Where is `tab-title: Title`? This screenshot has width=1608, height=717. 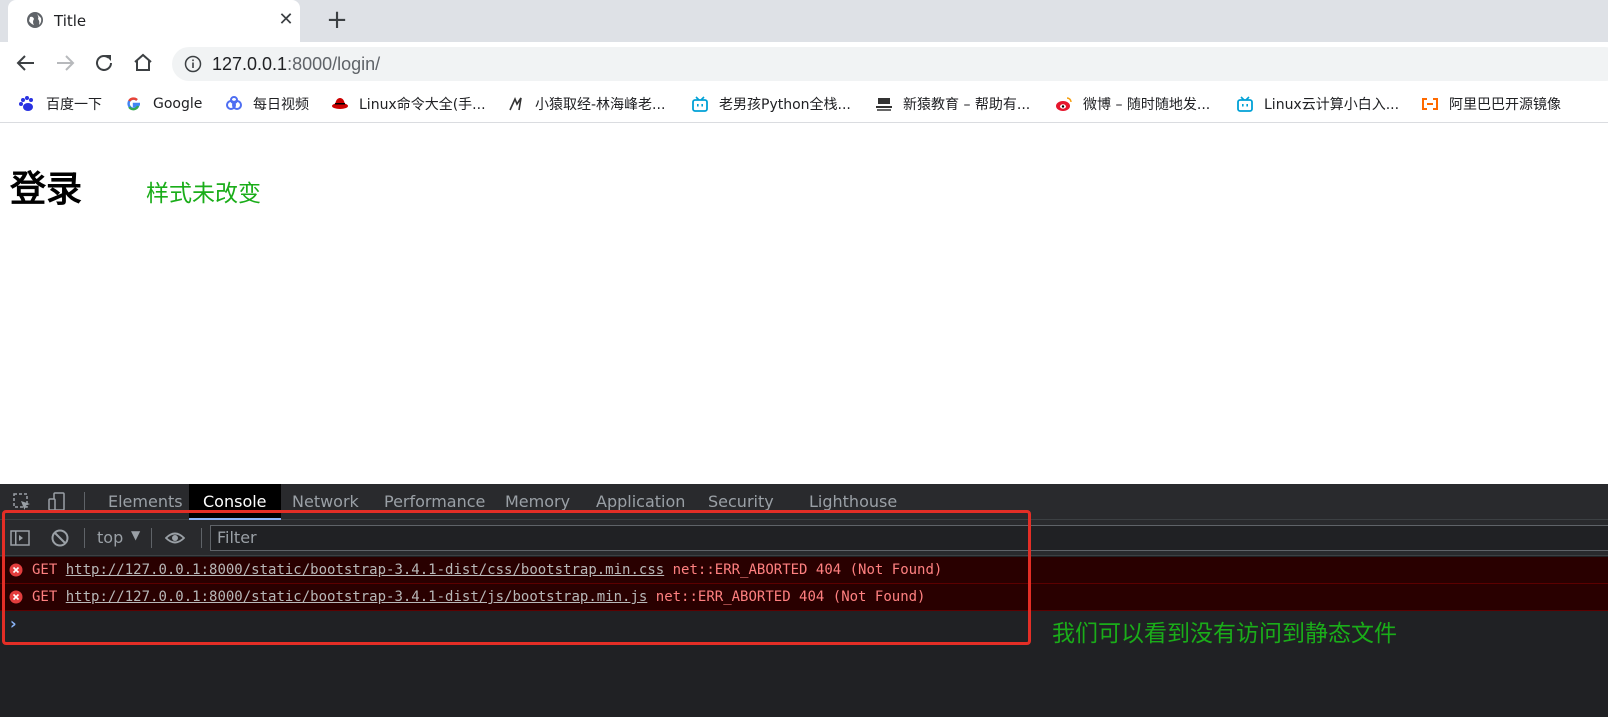
tab-title: Title is located at coordinates (70, 21).